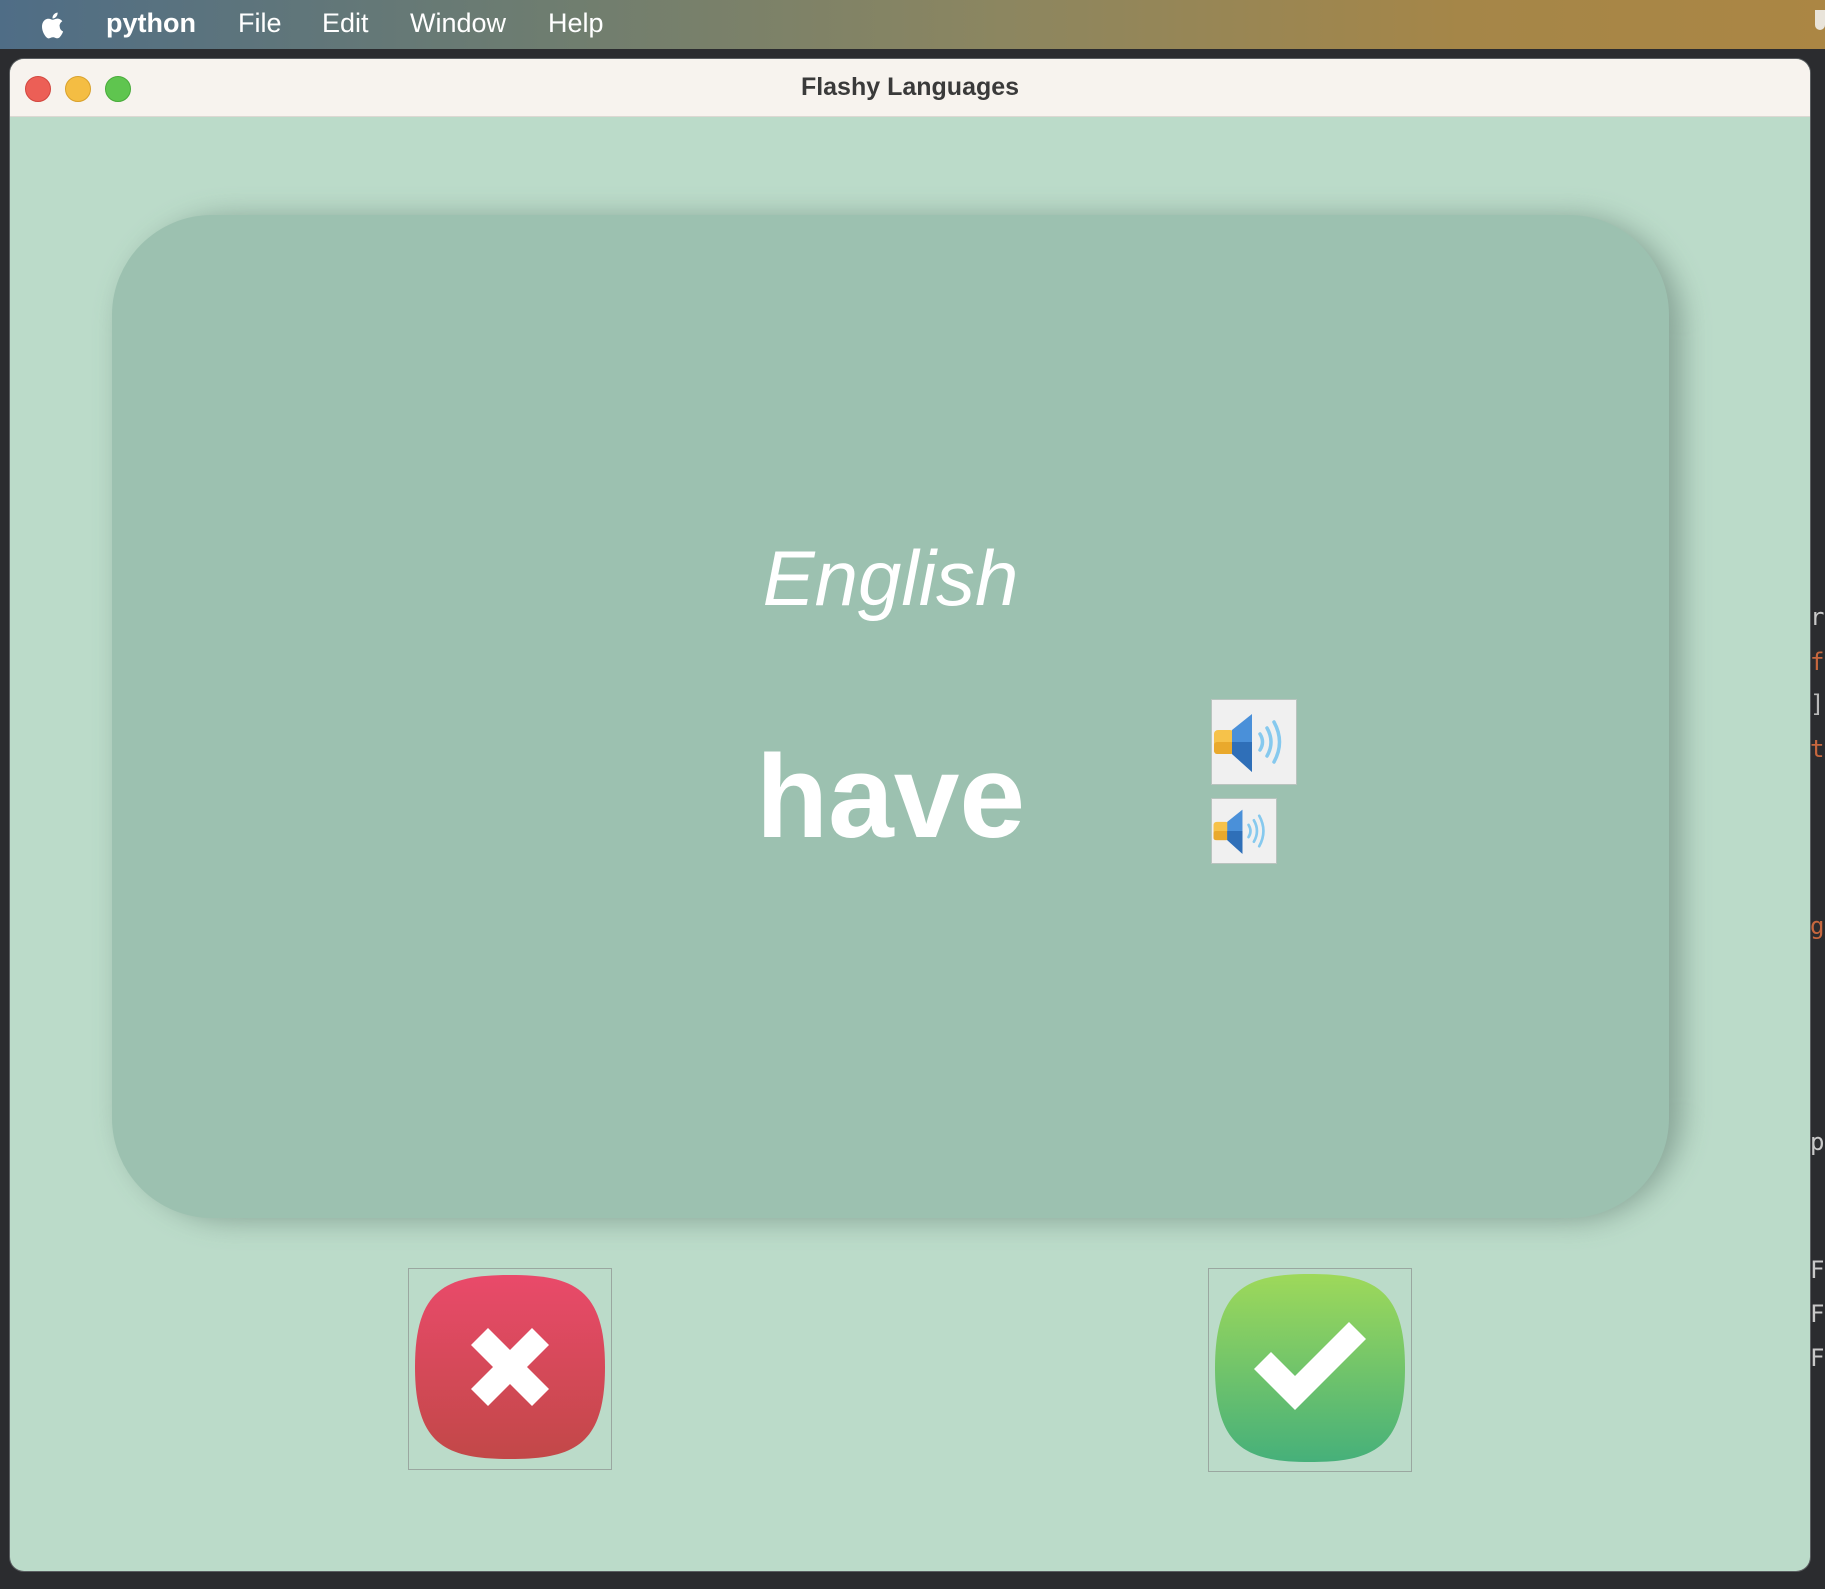 The height and width of the screenshot is (1589, 1825). I want to click on menu-help: Help, so click(576, 24).